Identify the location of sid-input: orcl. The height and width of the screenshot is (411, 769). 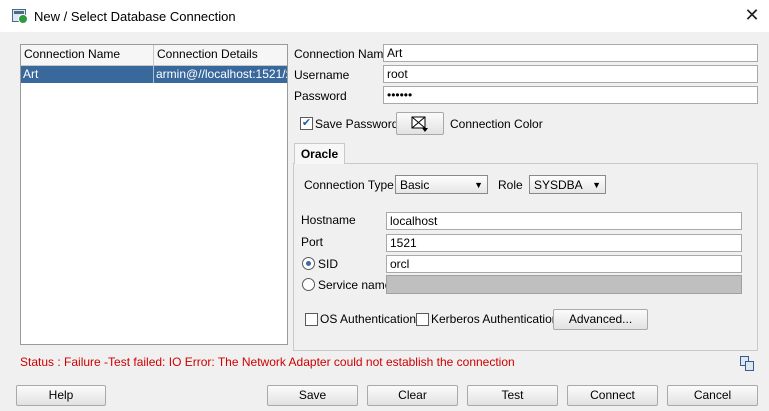
(564, 264).